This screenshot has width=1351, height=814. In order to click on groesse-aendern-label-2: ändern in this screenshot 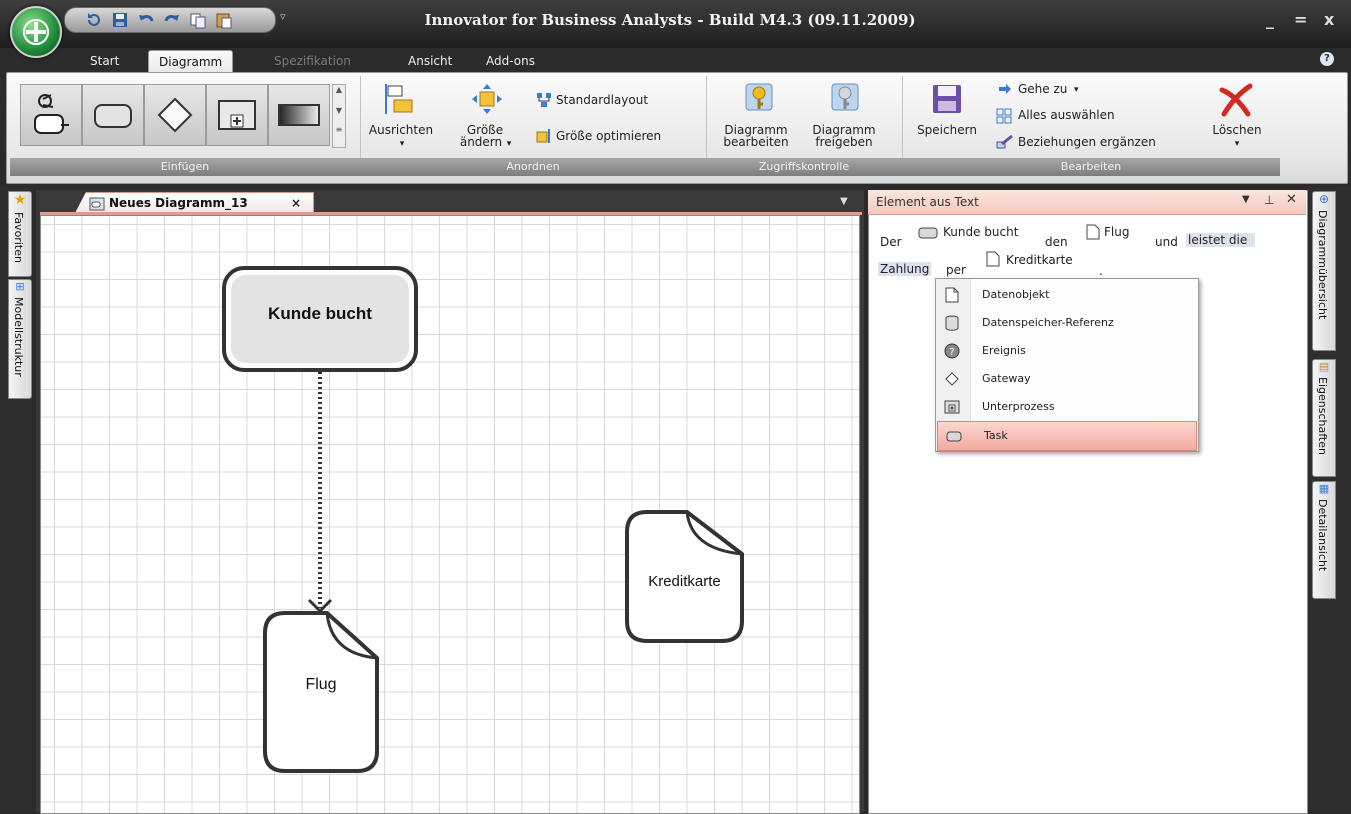, I will do `click(481, 142)`.